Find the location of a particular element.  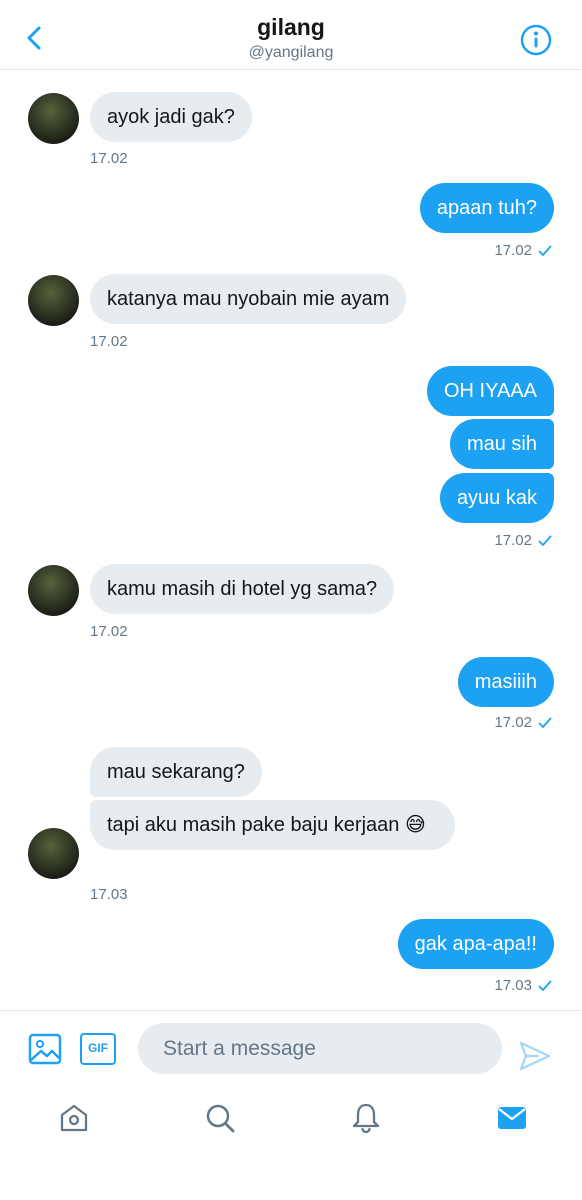

outgoing-message-bubble: gak apa-apa!! is located at coordinates (475, 944).